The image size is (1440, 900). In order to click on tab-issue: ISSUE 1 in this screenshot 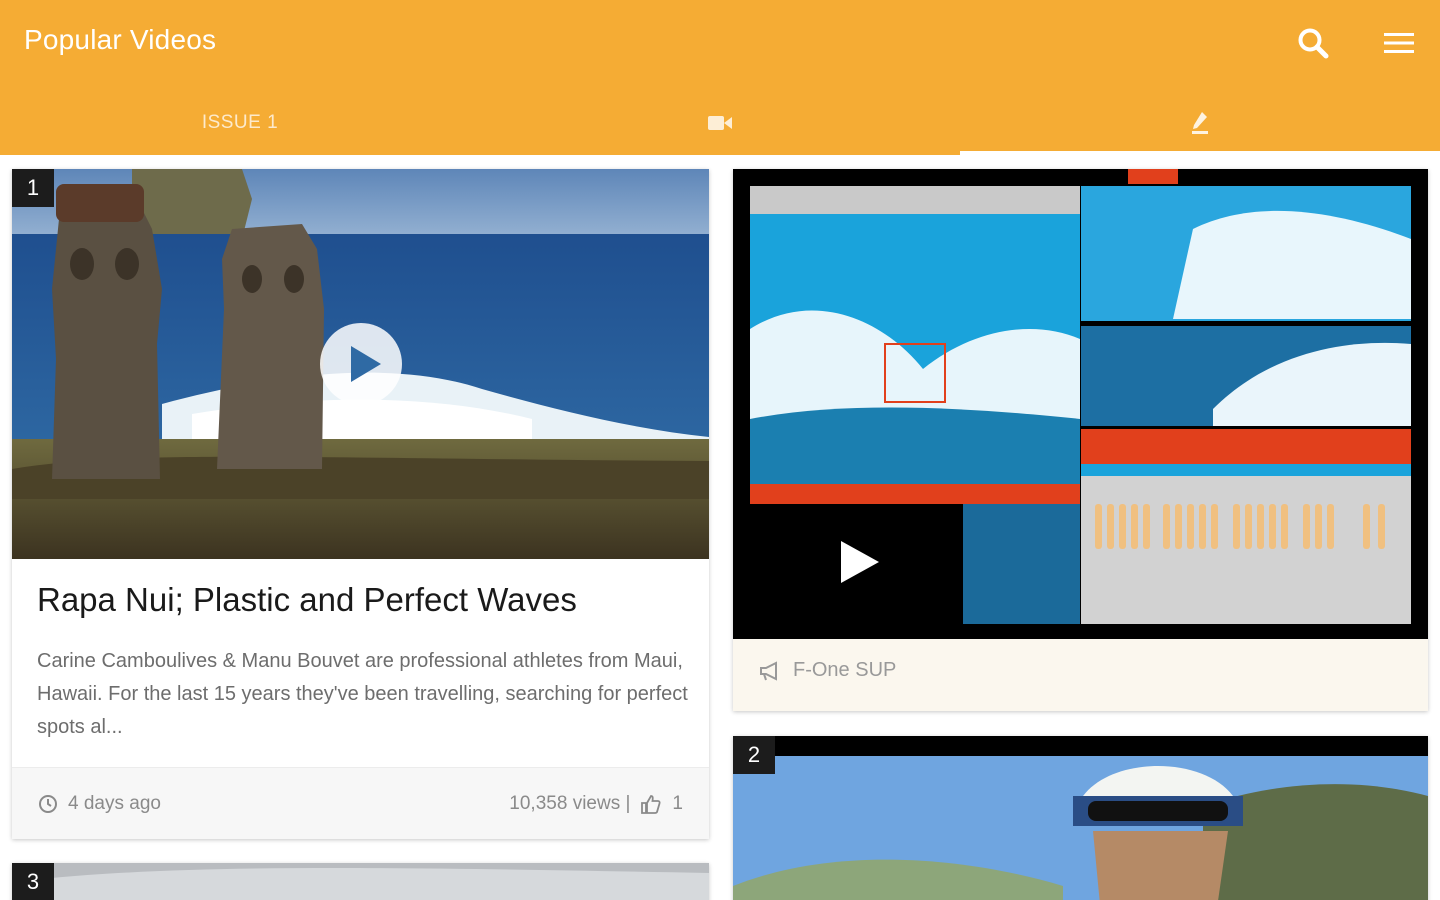, I will do `click(240, 122)`.